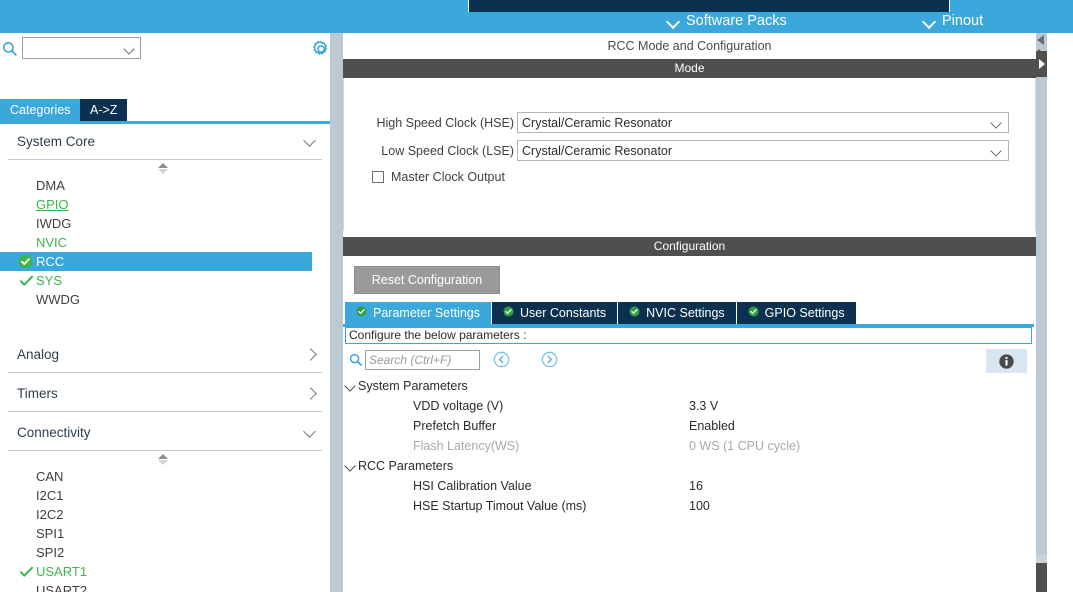 The width and height of the screenshot is (1073, 592). Describe the element at coordinates (745, 446) in the screenshot. I see `parameter-value: 0 WS (1 CPU cycle)` at that location.